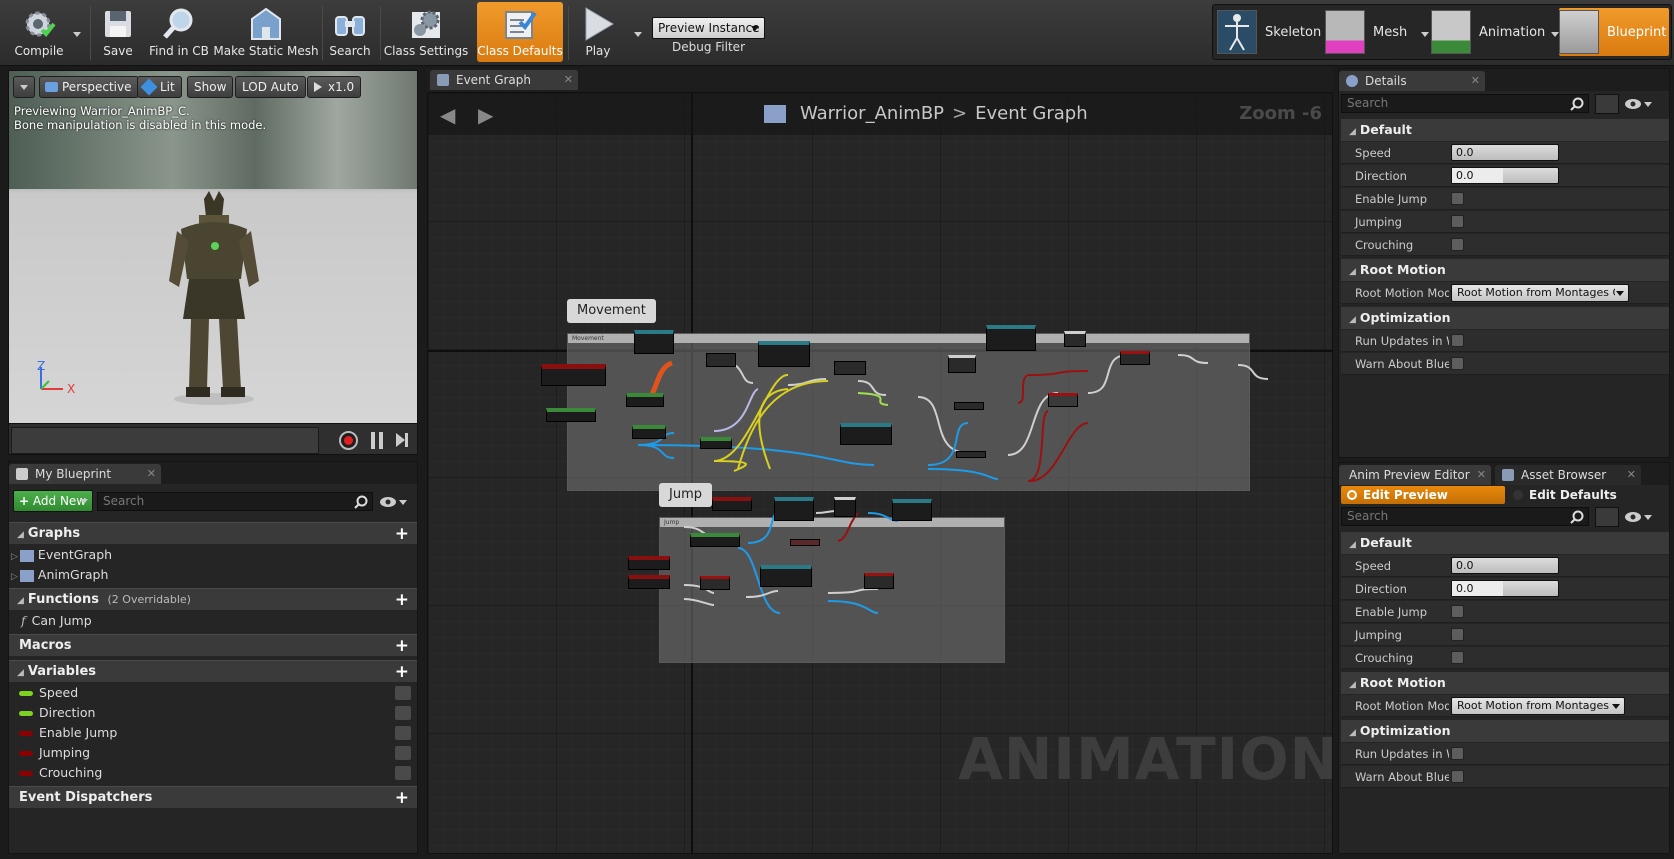  Describe the element at coordinates (649, 563) in the screenshot. I see `jump-event-b-node` at that location.